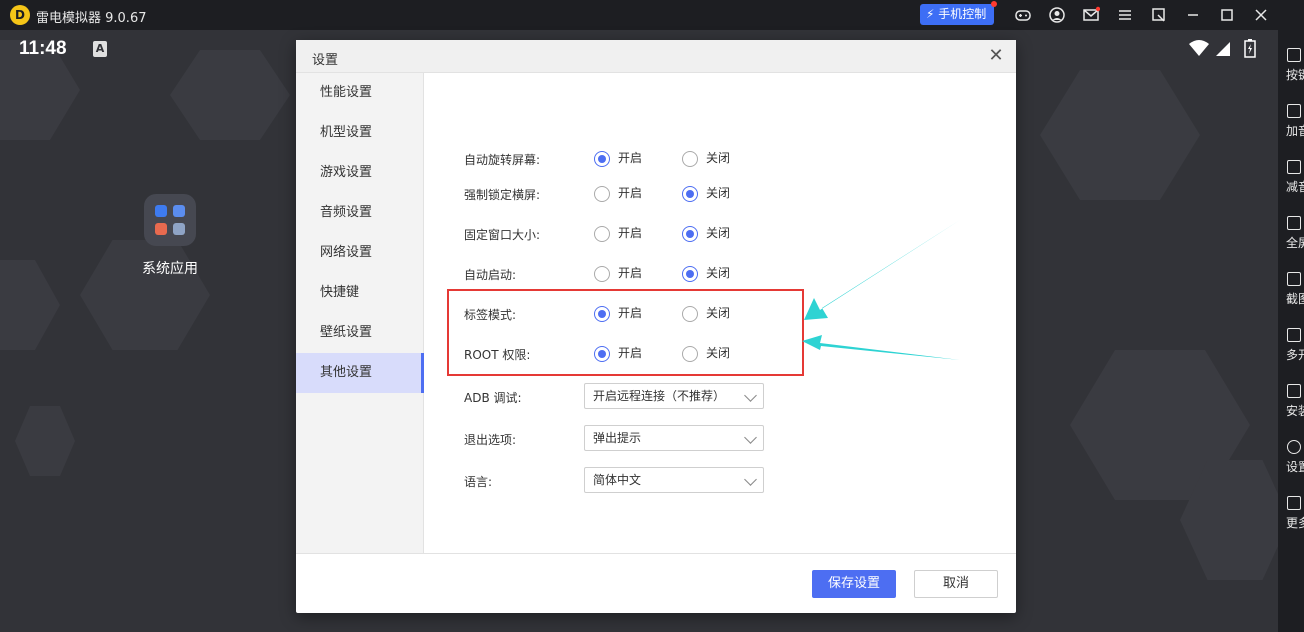 This screenshot has height=632, width=1304. What do you see at coordinates (956, 584) in the screenshot?
I see `cancel-button: 取消` at bounding box center [956, 584].